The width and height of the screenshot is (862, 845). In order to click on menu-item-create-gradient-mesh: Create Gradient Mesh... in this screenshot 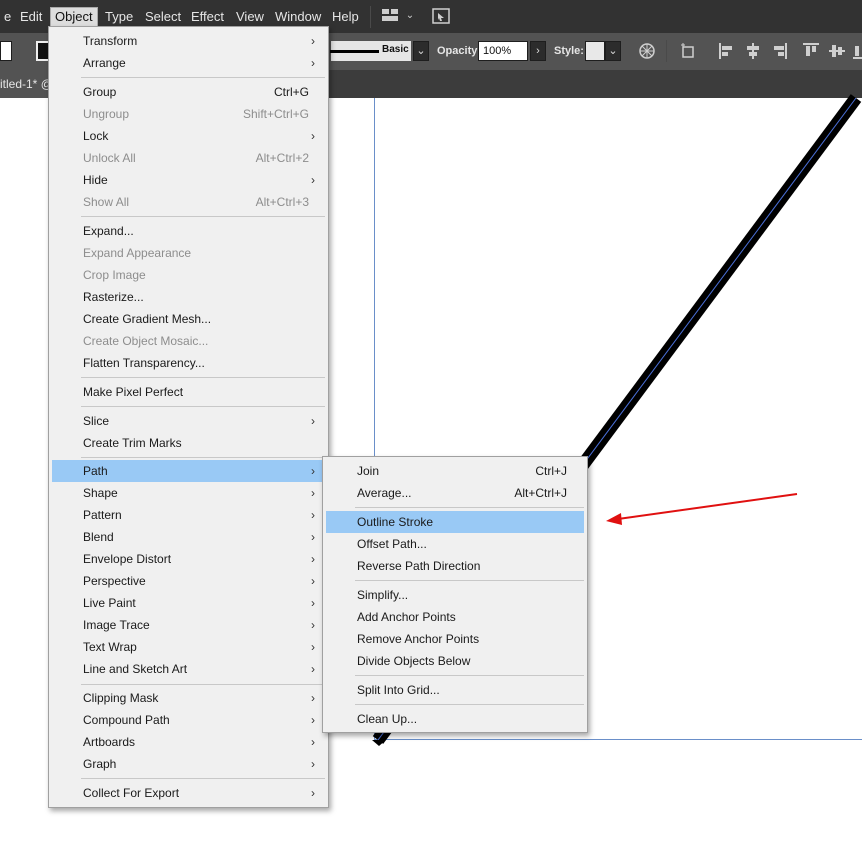, I will do `click(203, 319)`.